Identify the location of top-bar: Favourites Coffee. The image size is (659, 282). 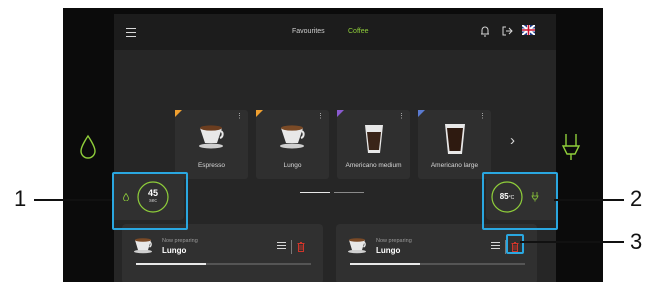
(335, 32).